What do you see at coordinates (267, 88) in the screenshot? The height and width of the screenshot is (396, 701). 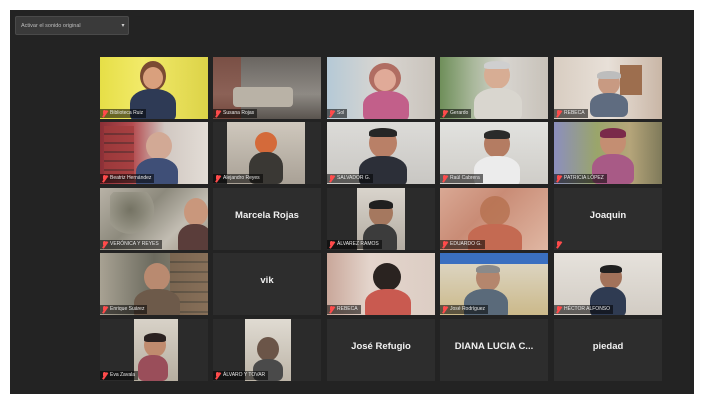 I see `participant-tile: Susana Rojas` at bounding box center [267, 88].